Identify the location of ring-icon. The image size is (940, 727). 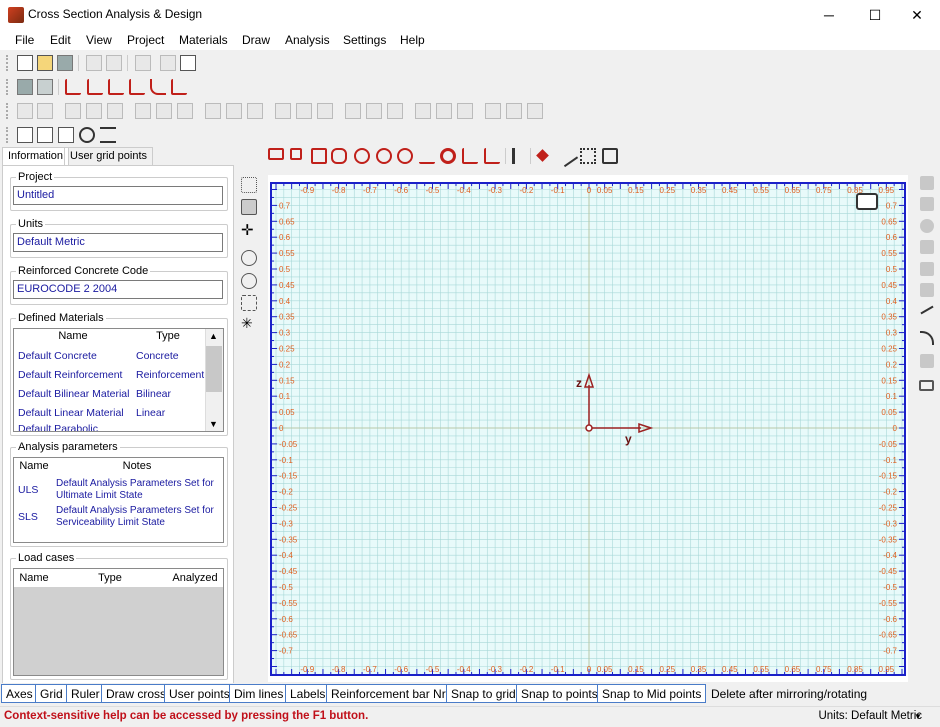
(448, 156).